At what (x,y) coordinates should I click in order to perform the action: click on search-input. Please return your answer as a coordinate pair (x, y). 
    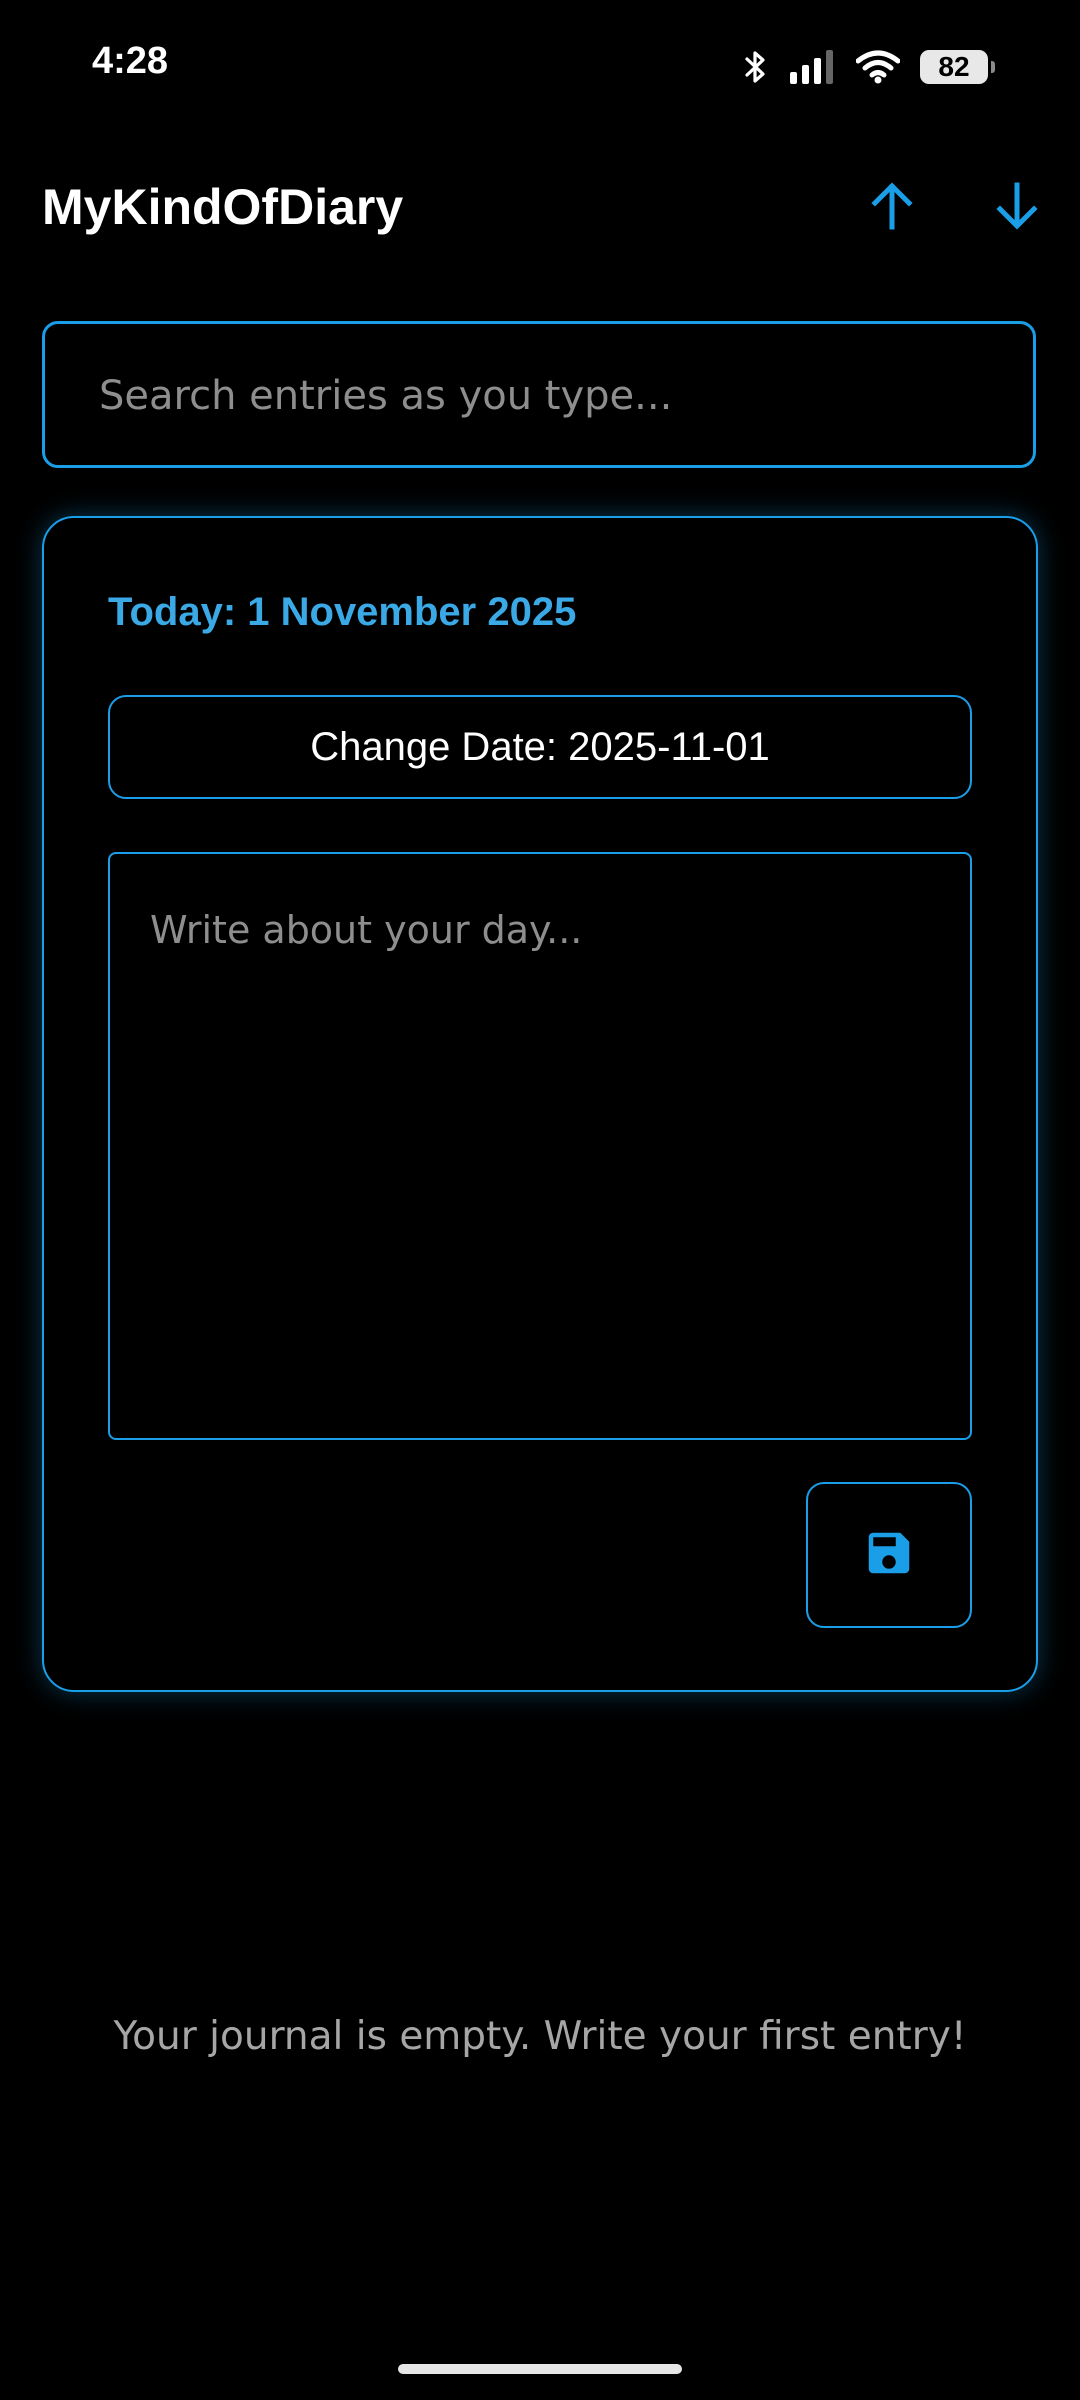
    Looking at the image, I should click on (539, 395).